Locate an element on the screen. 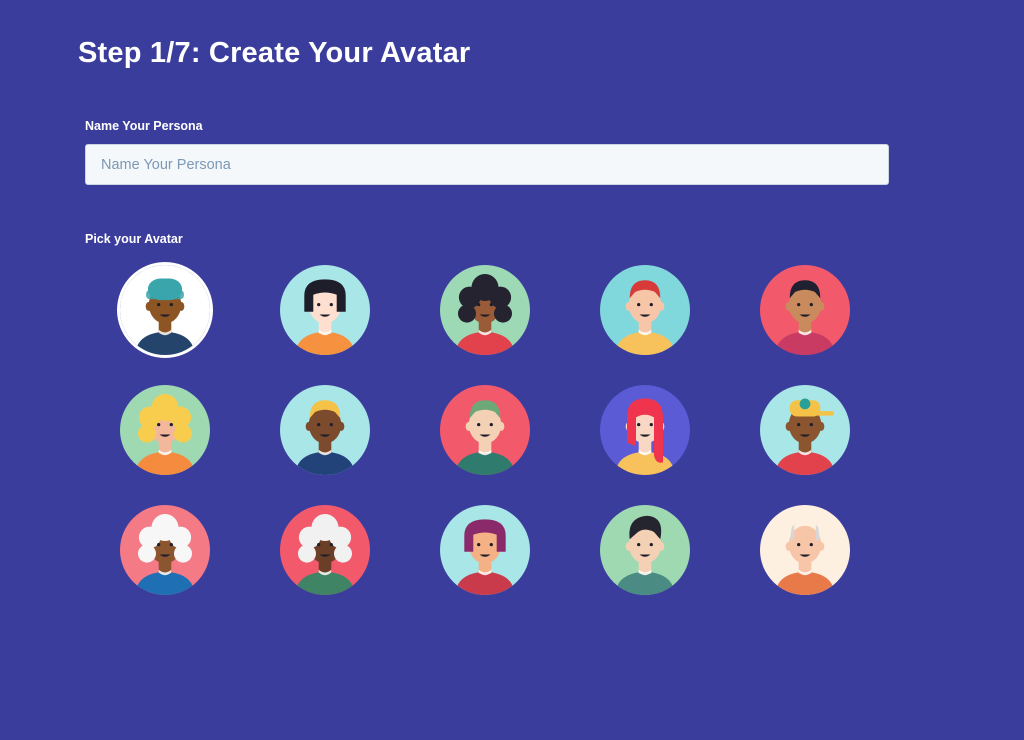  avatar-green-hair-mustache-man-icon is located at coordinates (485, 430).